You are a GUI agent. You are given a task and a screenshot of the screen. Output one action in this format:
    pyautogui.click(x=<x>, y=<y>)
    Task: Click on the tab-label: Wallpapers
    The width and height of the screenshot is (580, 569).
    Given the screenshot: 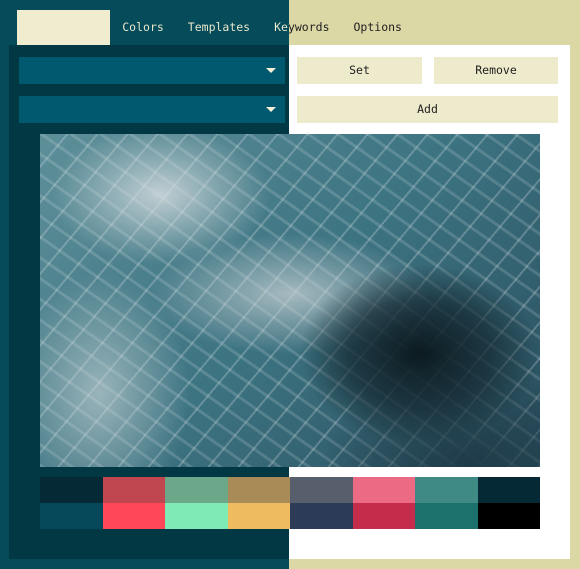 What is the action you would take?
    pyautogui.click(x=64, y=27)
    